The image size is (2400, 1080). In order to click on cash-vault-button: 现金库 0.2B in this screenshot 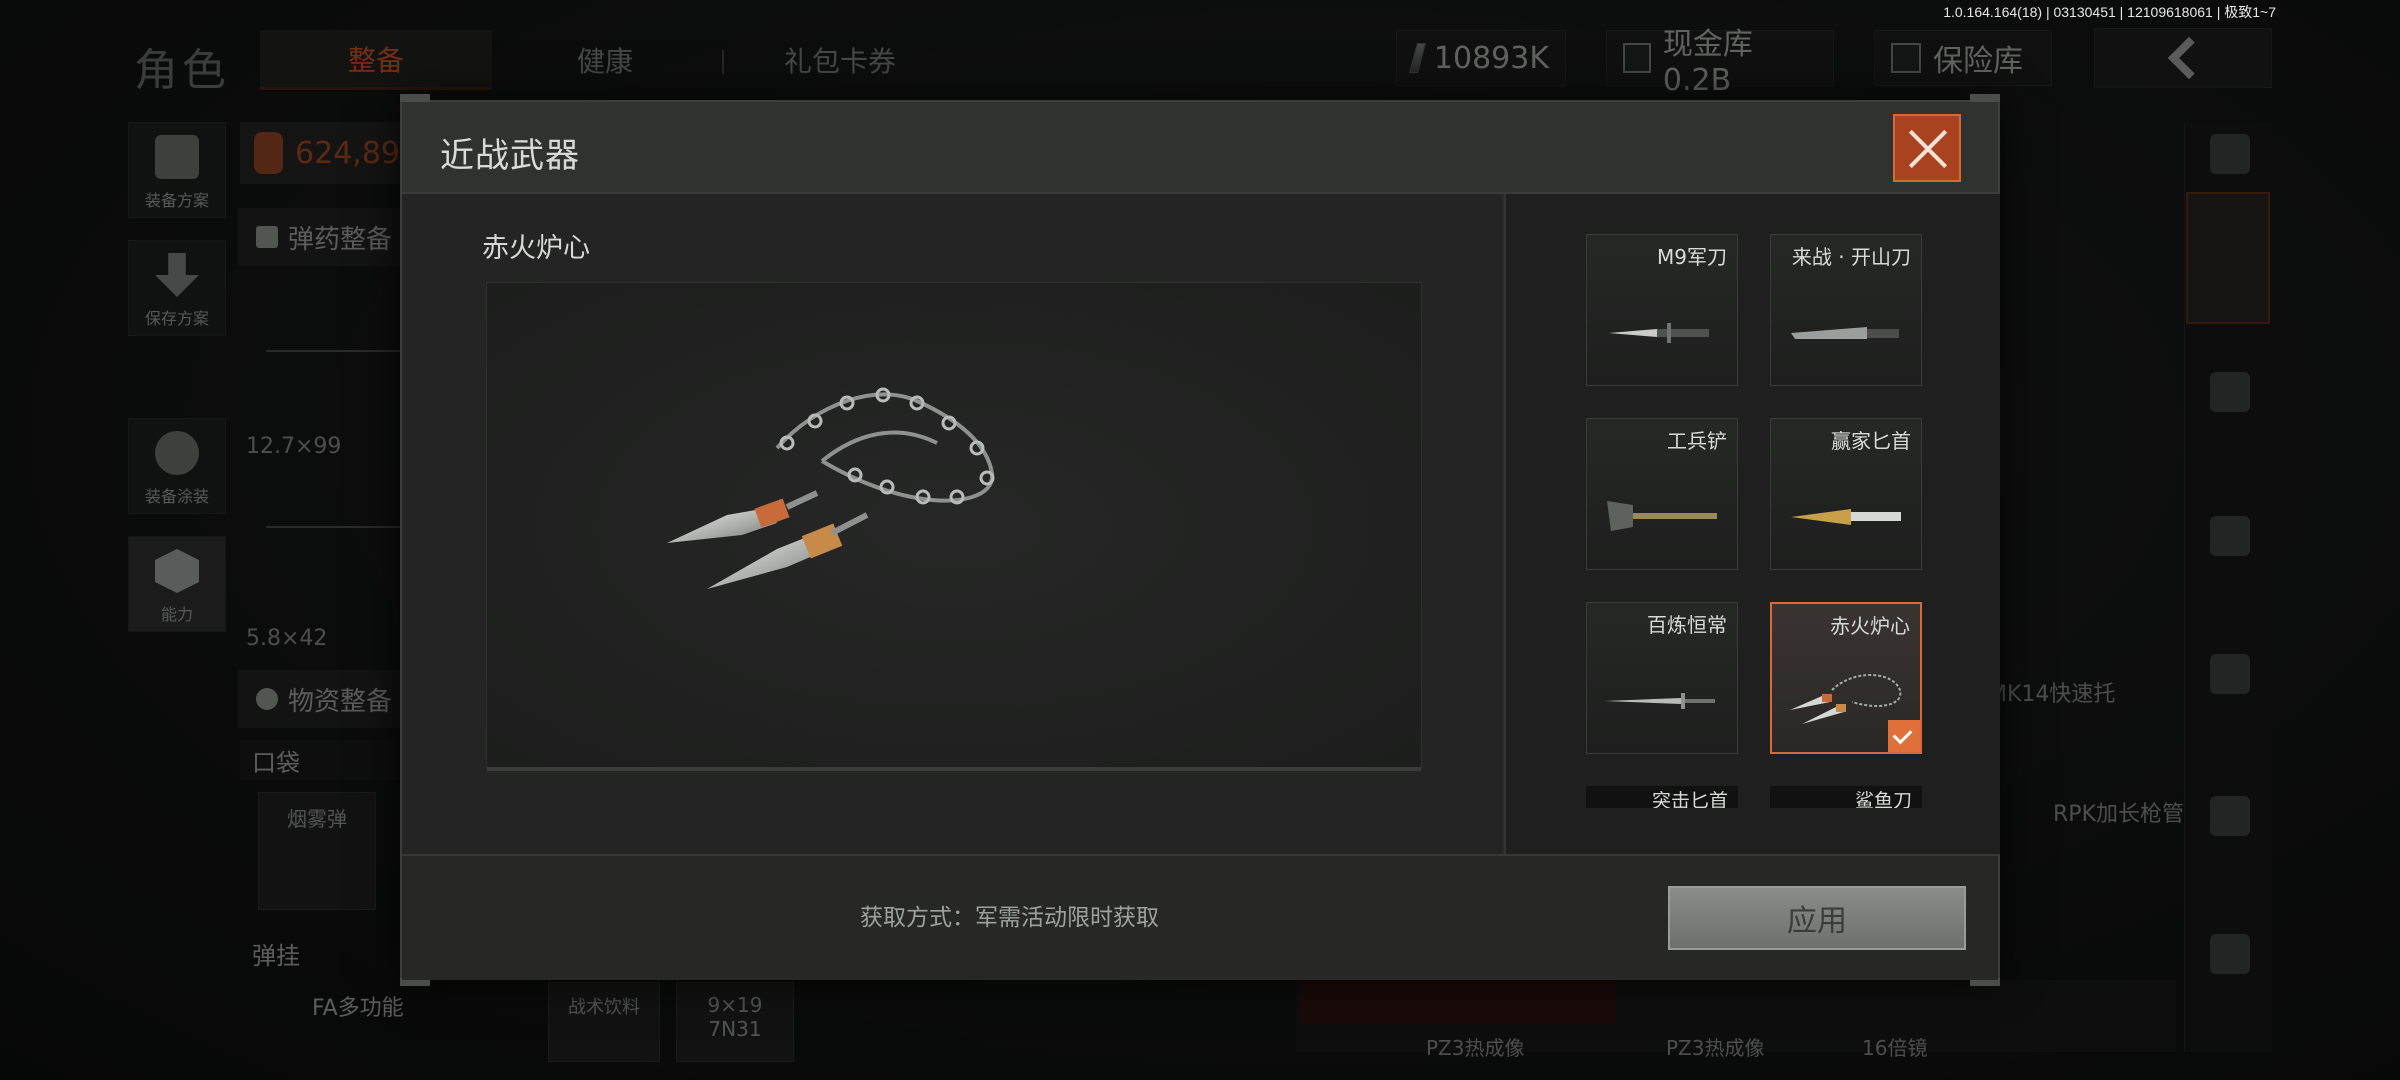, I will do `click(1720, 62)`.